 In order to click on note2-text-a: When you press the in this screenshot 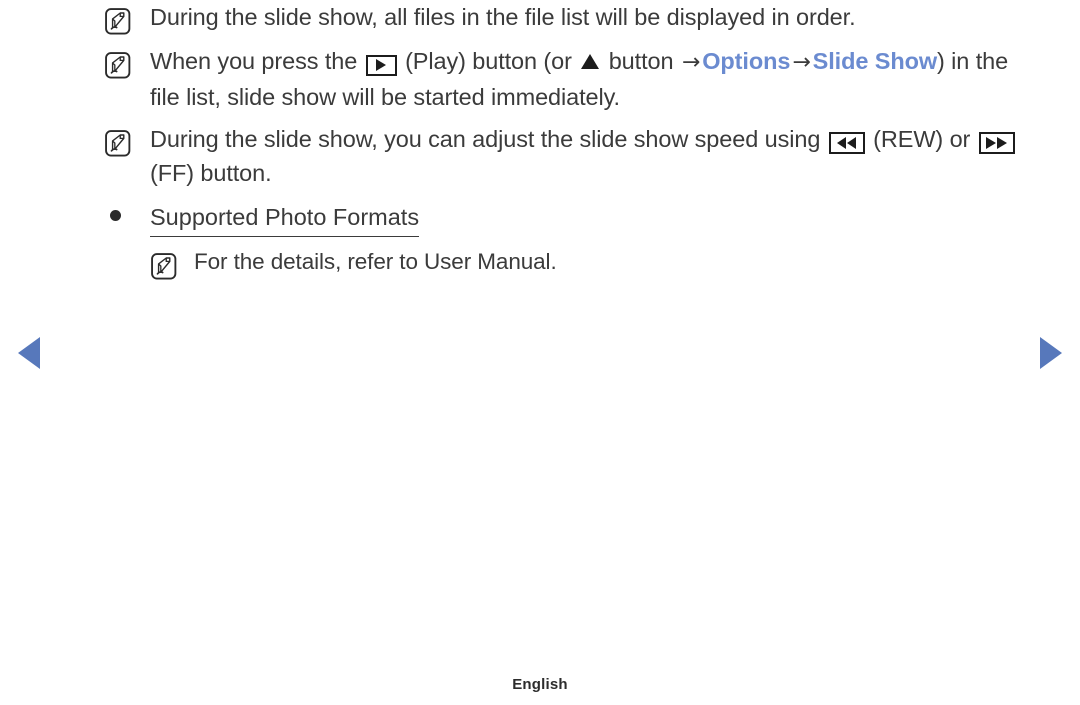, I will do `click(257, 61)`.